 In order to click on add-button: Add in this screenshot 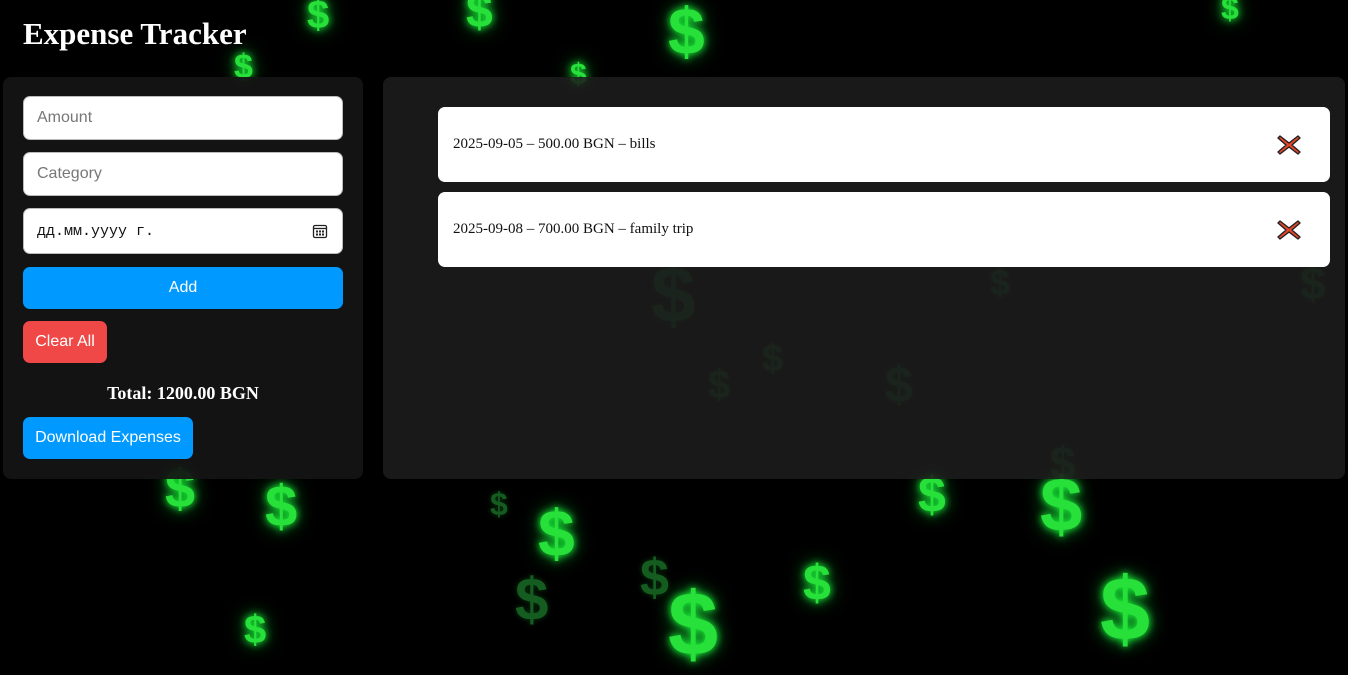, I will do `click(183, 288)`.